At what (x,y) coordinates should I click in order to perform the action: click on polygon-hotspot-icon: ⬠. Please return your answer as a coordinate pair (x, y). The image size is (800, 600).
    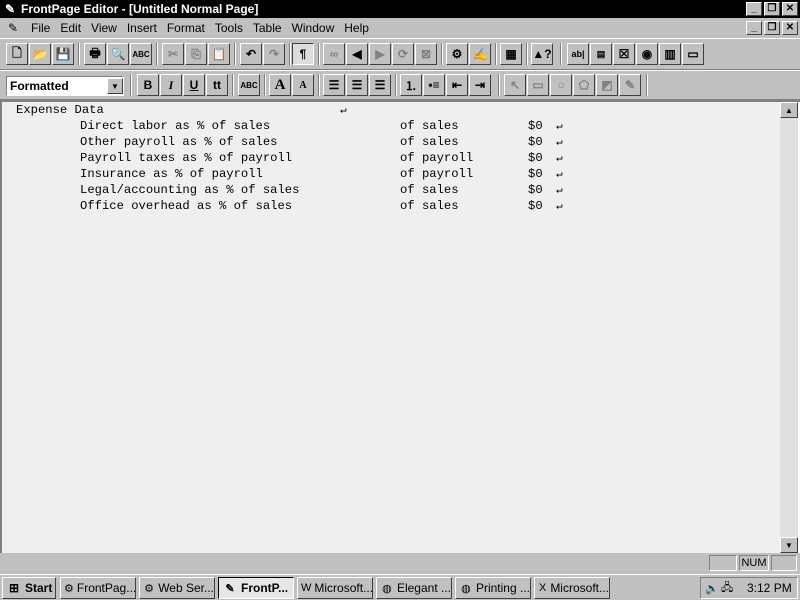
    Looking at the image, I should click on (584, 85).